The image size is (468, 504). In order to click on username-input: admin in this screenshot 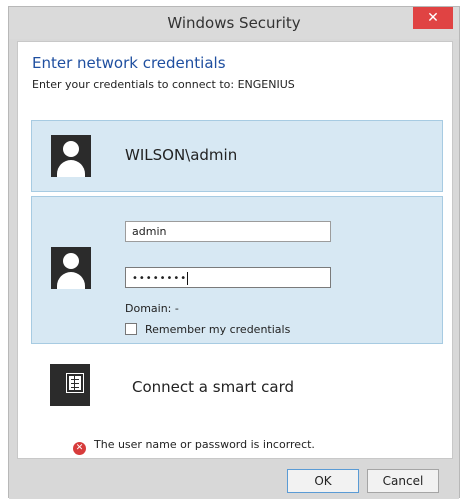, I will do `click(228, 231)`.